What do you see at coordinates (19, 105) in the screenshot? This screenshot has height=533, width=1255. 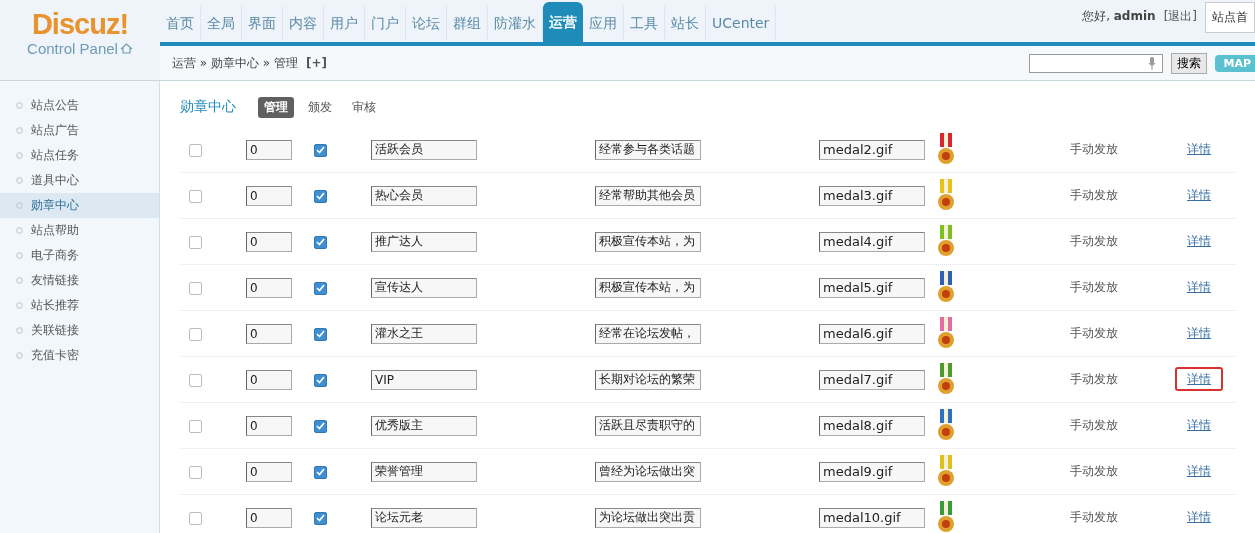 I see `bullet-icon` at bounding box center [19, 105].